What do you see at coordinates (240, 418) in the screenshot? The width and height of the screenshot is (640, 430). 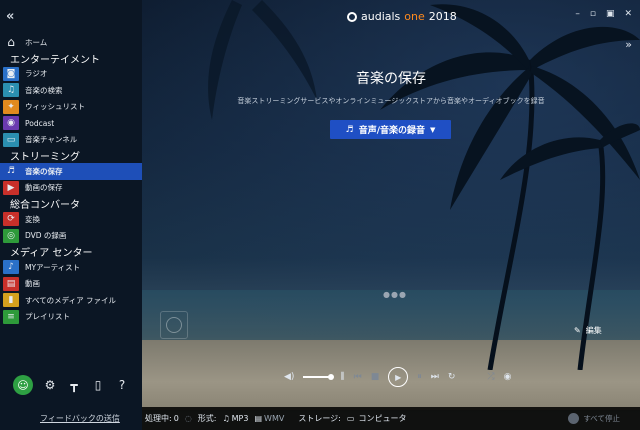 I see `format-mp3: MP3` at bounding box center [240, 418].